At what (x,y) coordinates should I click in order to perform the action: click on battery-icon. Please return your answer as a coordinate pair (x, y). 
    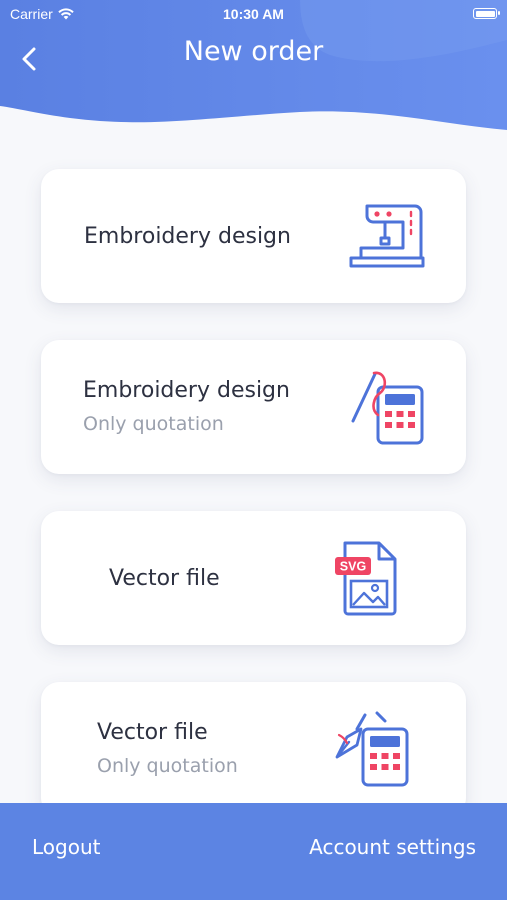
    Looking at the image, I should click on (486, 13).